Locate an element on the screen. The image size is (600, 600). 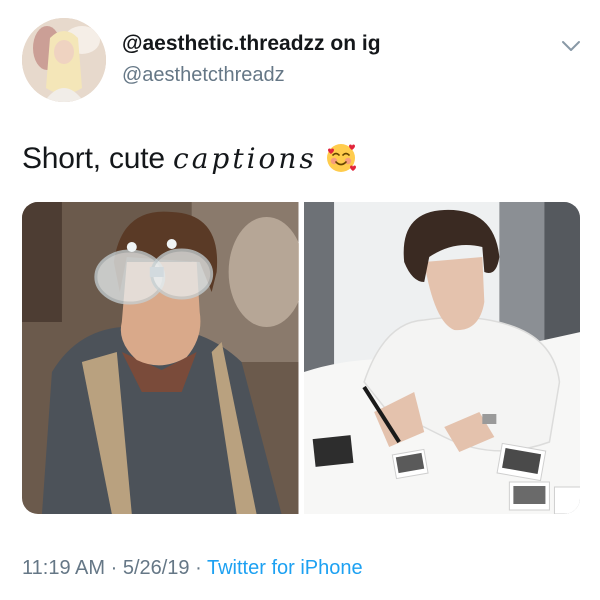
smiling-face-with-hearts-icon is located at coordinates (341, 158).